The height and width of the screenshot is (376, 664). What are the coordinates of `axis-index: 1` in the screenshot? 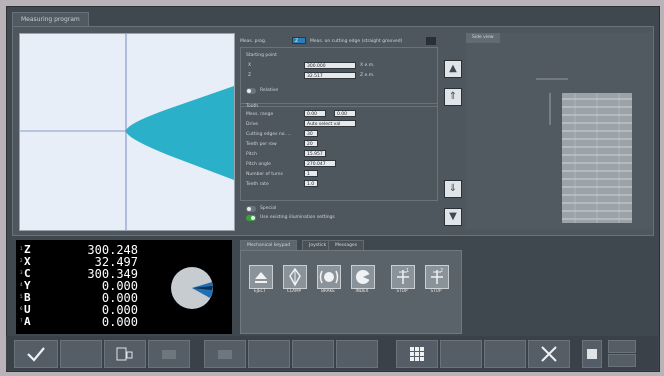 It's located at (21, 248).